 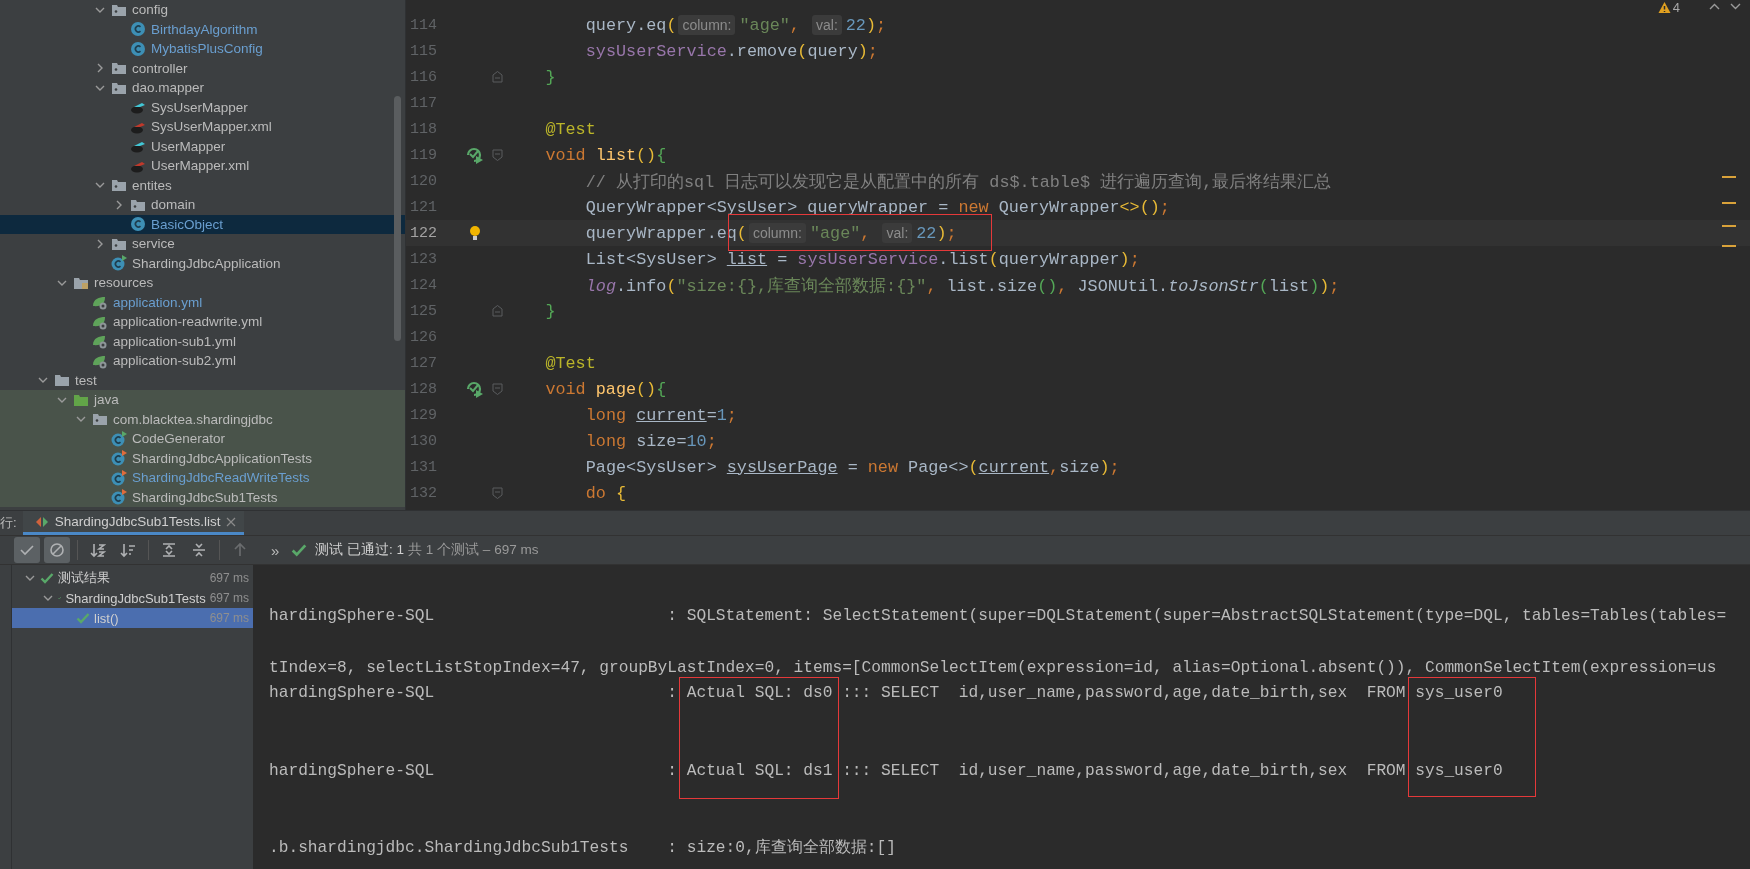 What do you see at coordinates (886, 771) in the screenshot?
I see `console-line: hardingSphere-SQL : Actual SQL: ds1 ::: SELECT id,user_name,password,age,date_birth,sex FROM sys_user0` at bounding box center [886, 771].